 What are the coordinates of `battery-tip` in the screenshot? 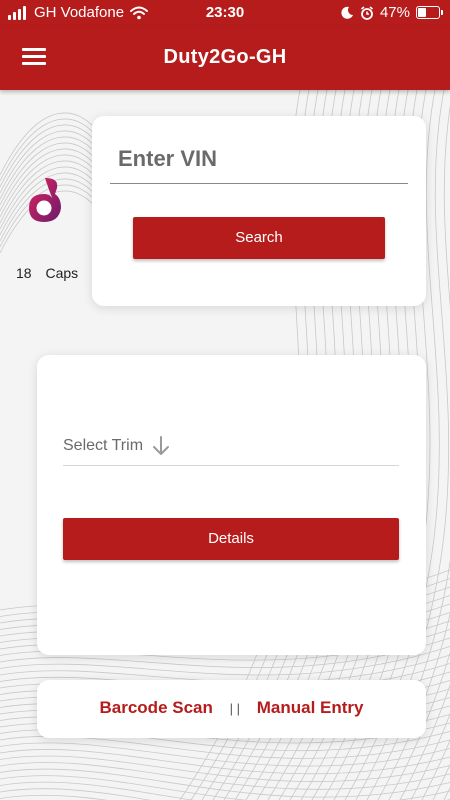 It's located at (442, 12).